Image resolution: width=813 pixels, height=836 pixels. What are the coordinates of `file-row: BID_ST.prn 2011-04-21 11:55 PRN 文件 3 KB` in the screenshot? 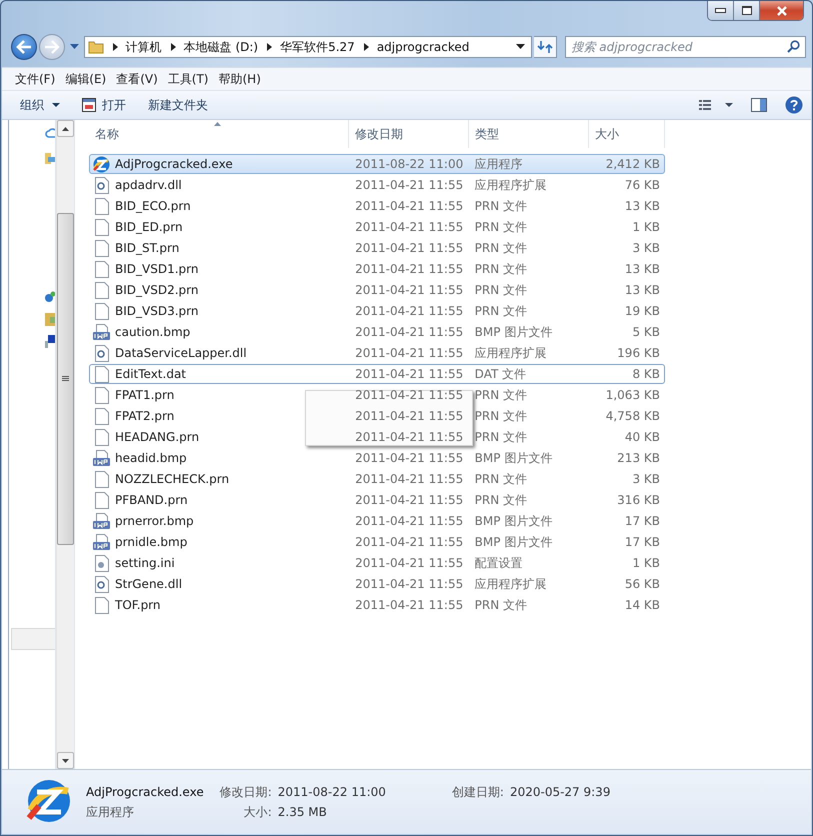 It's located at (377, 248).